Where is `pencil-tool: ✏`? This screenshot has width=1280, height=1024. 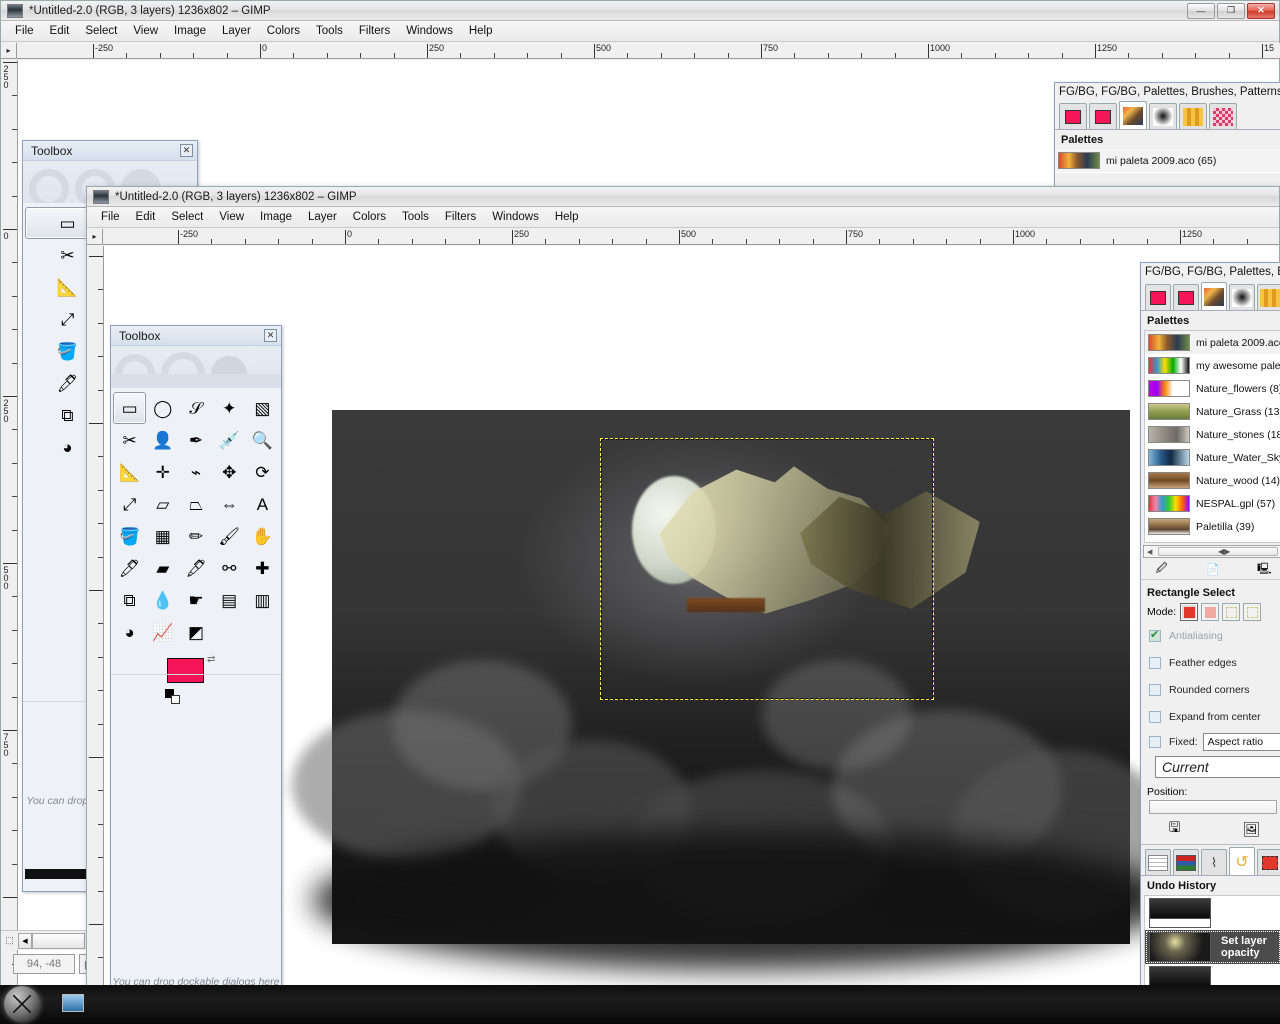
pencil-tool: ✏ is located at coordinates (195, 536).